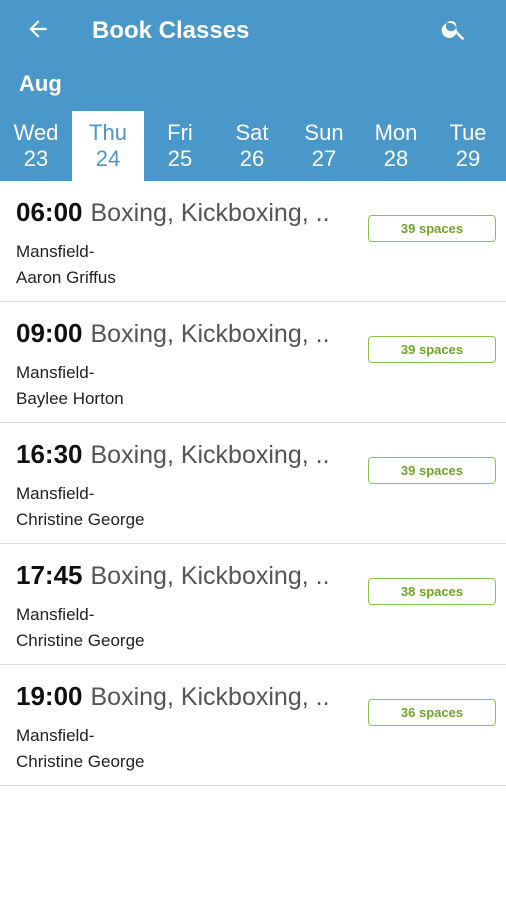 The height and width of the screenshot is (900, 506). Describe the element at coordinates (180, 158) in the screenshot. I see `day-number: 25` at that location.